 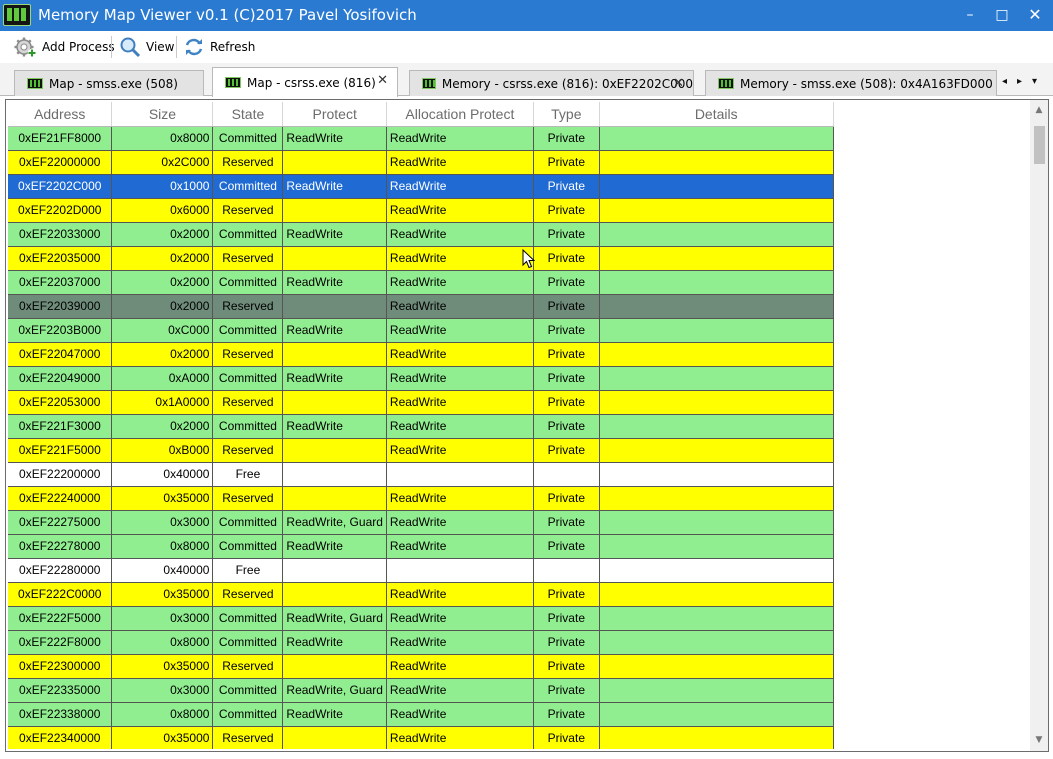 What do you see at coordinates (162, 474) in the screenshot?
I see `size-cell: 0x40000` at bounding box center [162, 474].